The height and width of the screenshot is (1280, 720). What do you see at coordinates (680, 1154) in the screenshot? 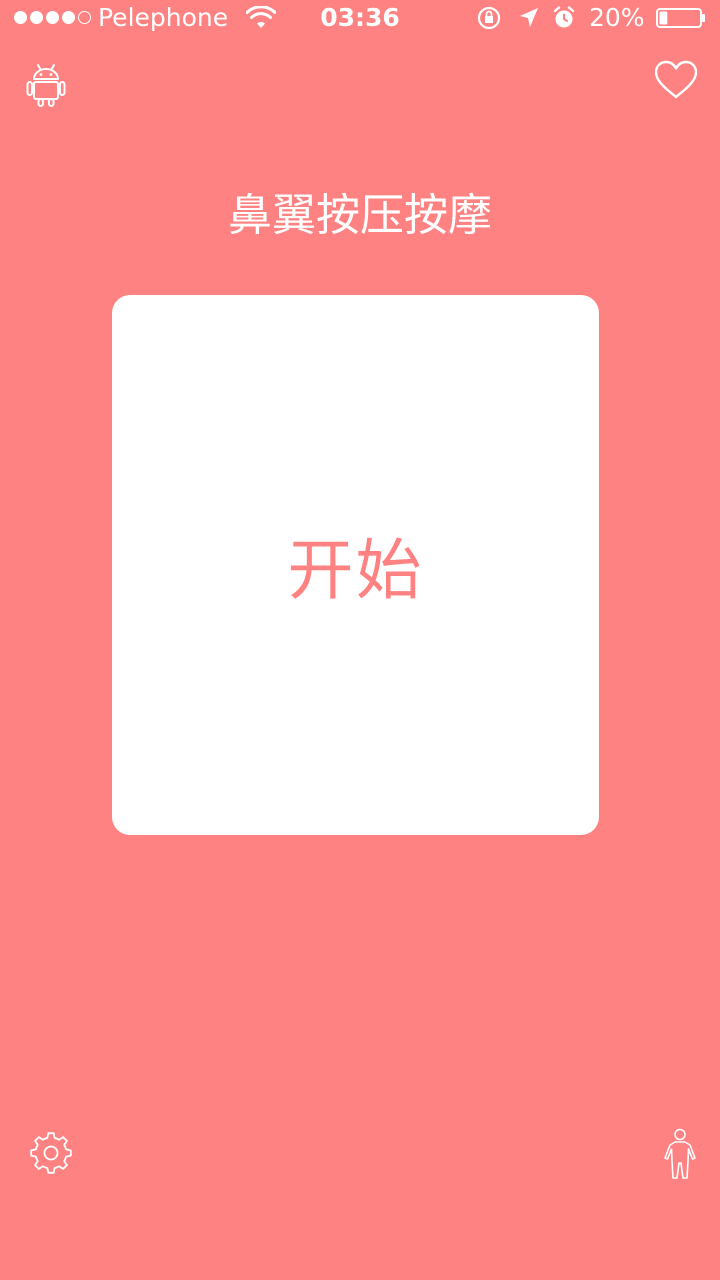
I see `person-icon` at bounding box center [680, 1154].